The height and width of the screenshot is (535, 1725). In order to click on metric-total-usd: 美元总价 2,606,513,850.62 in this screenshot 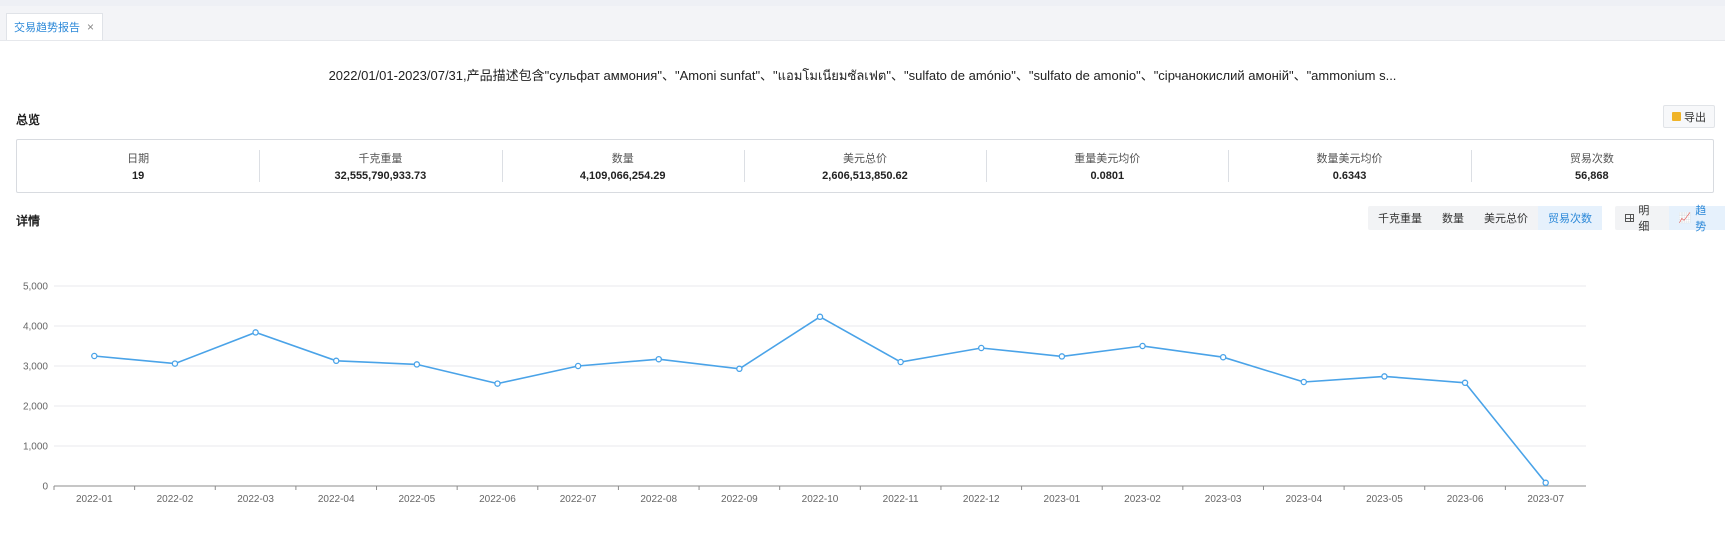, I will do `click(864, 166)`.